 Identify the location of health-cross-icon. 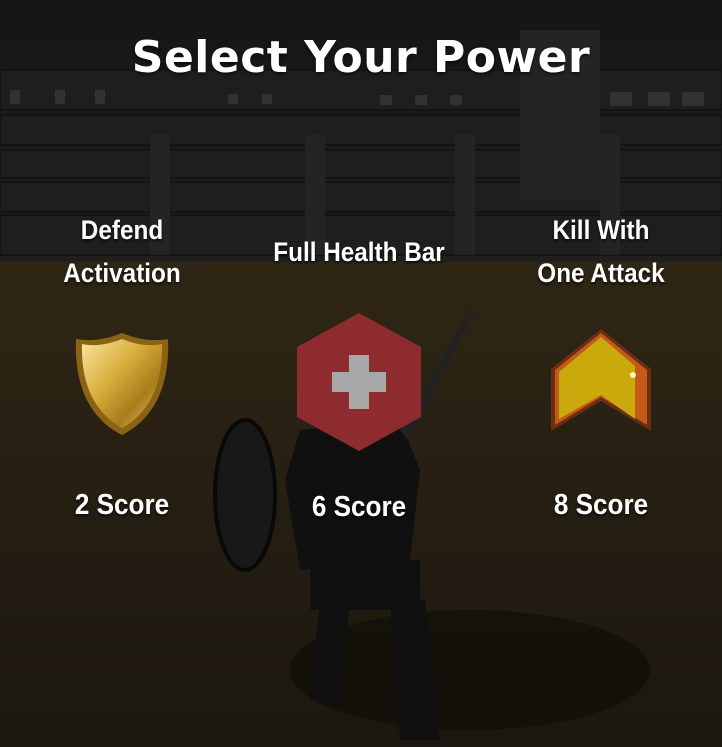
(359, 384).